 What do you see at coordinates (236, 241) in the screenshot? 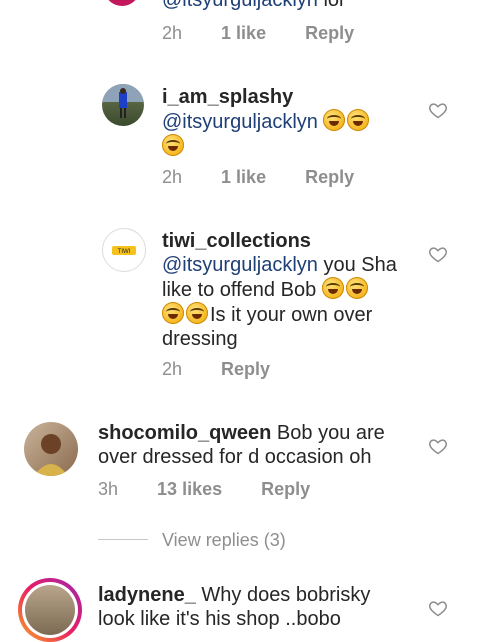
I see `username: tiwi_collections` at bounding box center [236, 241].